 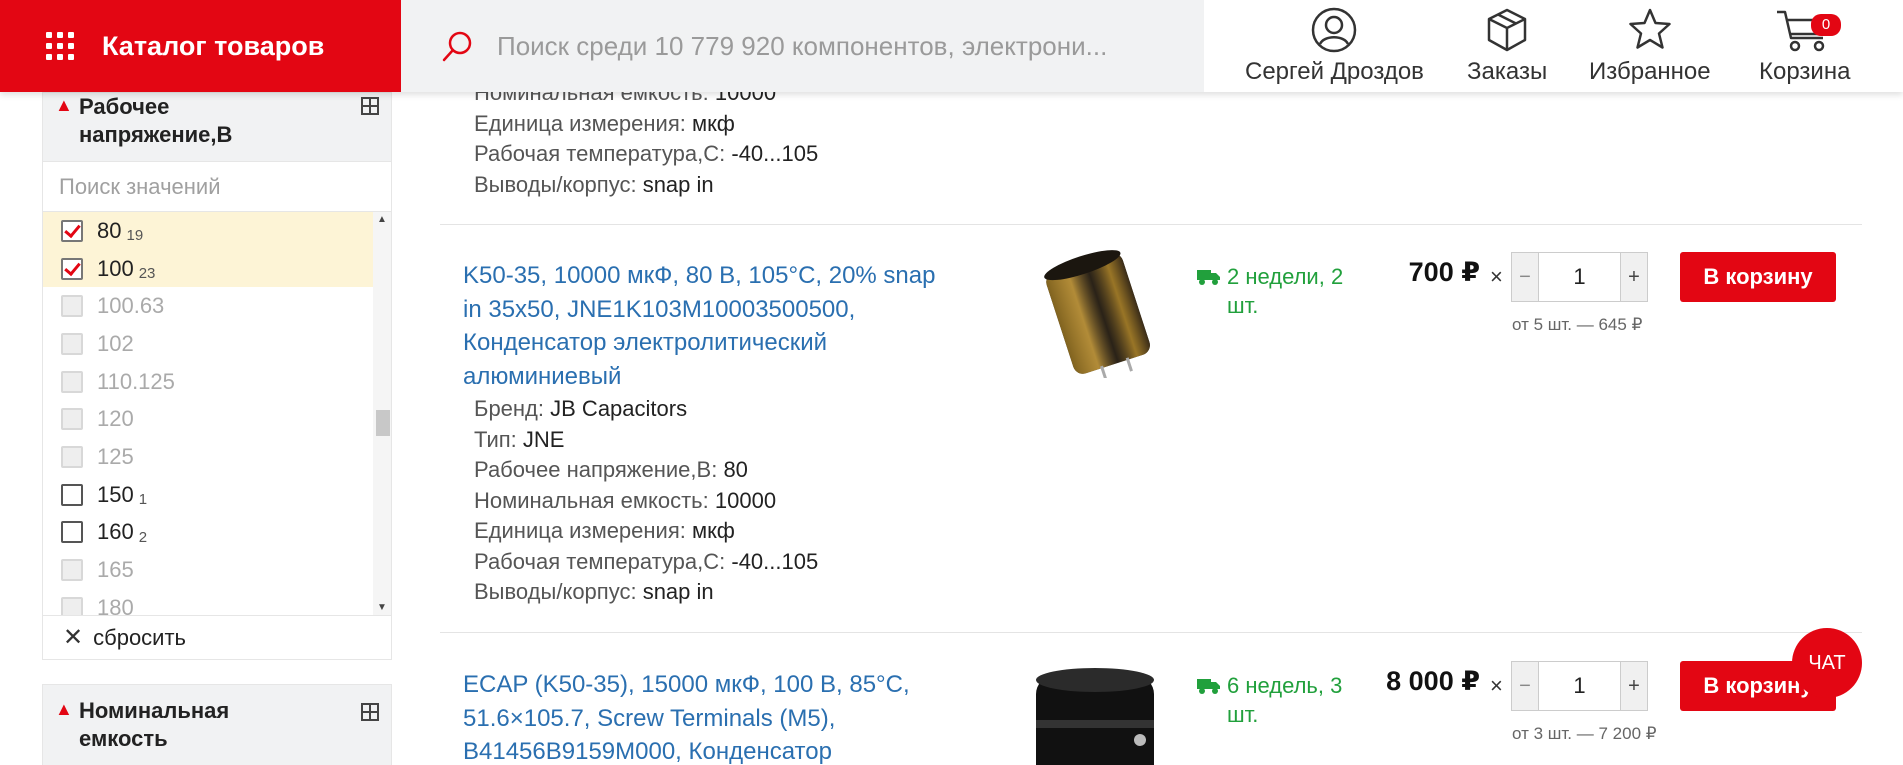 What do you see at coordinates (154, 724) in the screenshot?
I see `filter-capacity-title: Номинальная емкость` at bounding box center [154, 724].